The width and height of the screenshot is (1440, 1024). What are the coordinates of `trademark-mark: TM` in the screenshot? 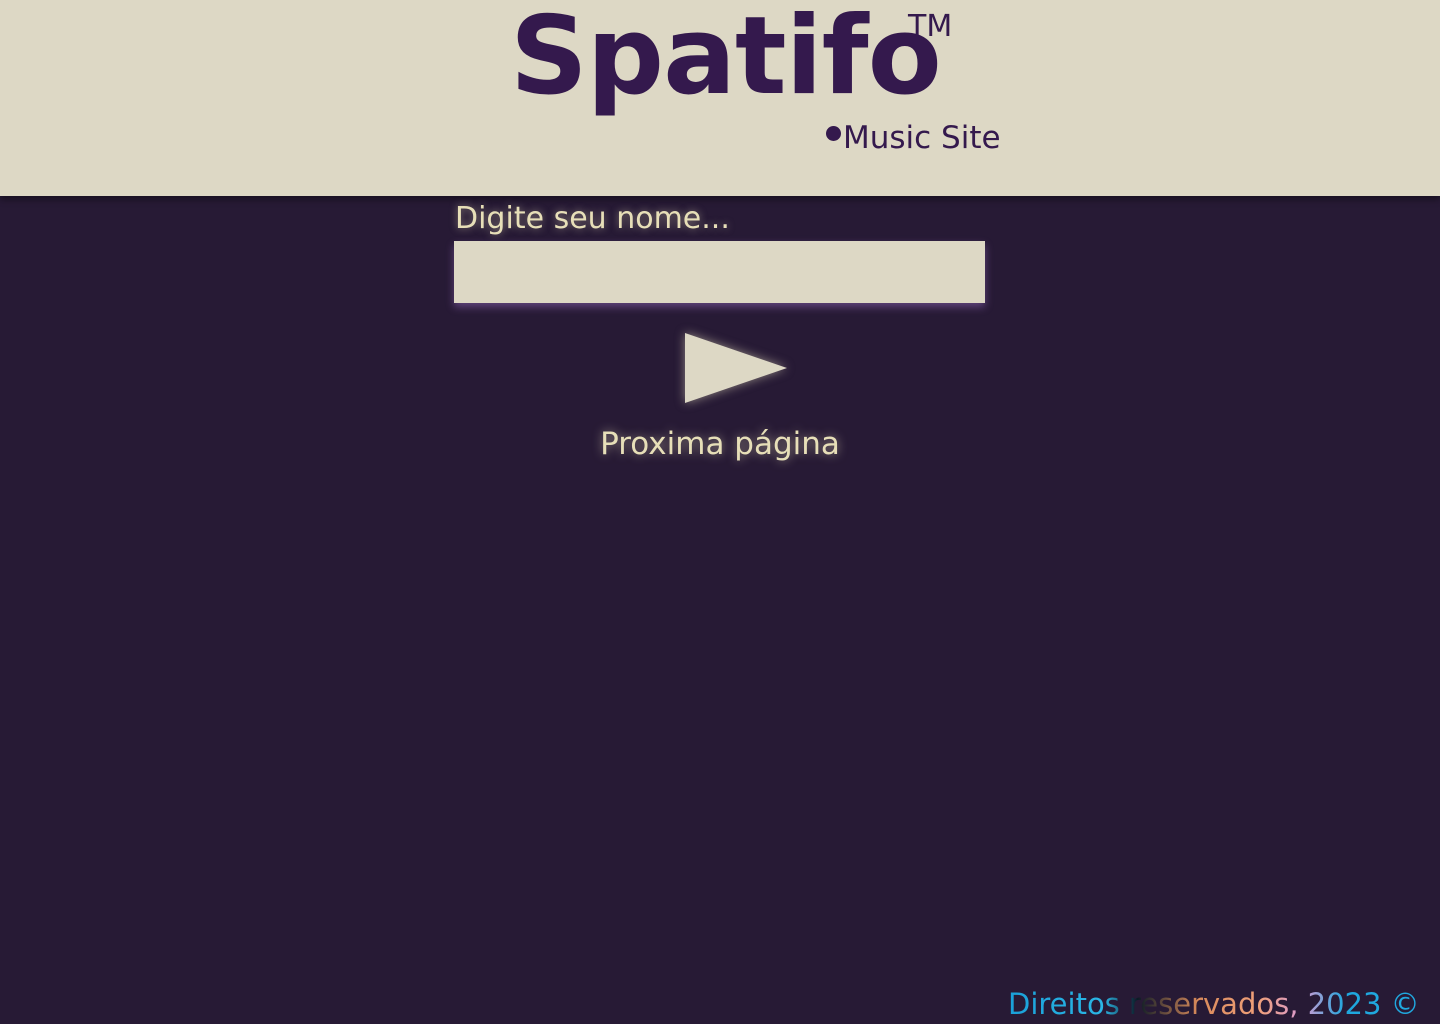 It's located at (930, 26).